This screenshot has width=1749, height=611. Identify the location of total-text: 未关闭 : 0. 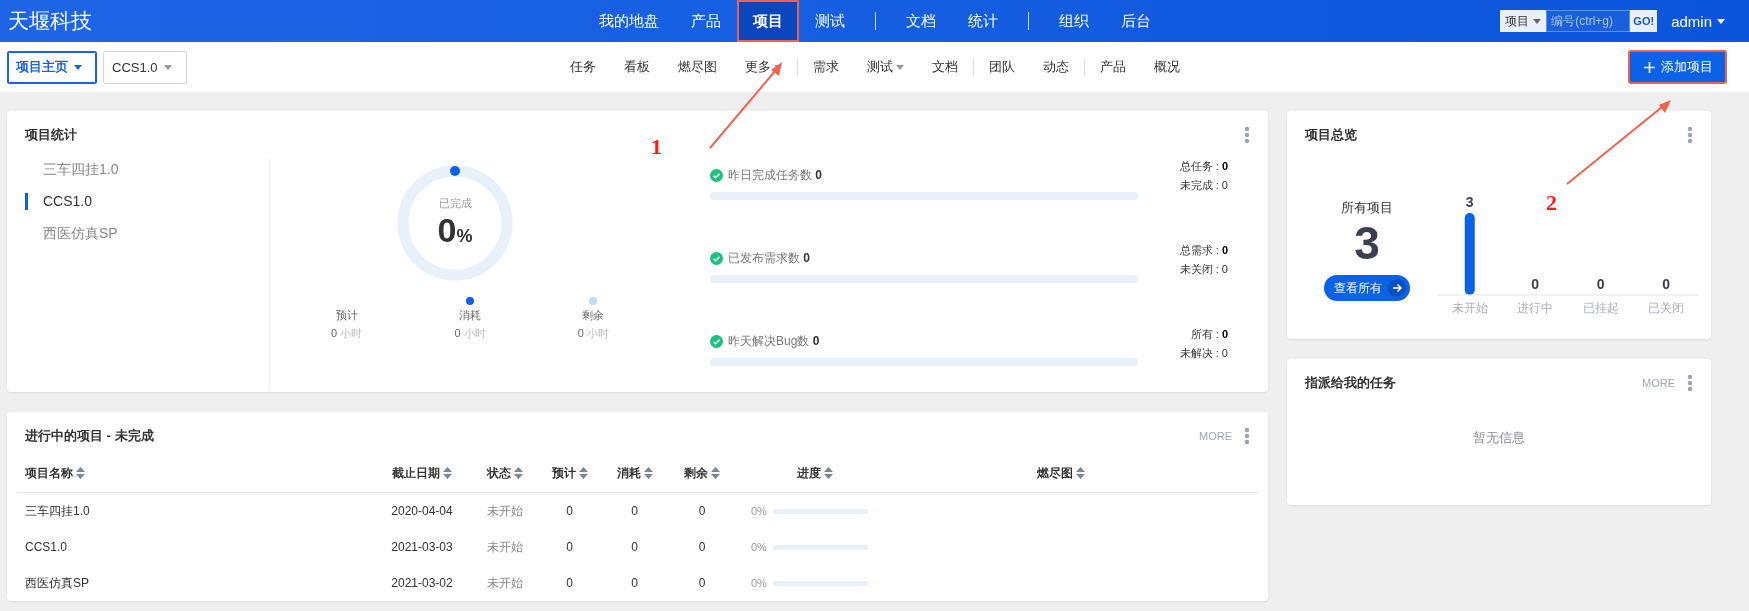
(1203, 269).